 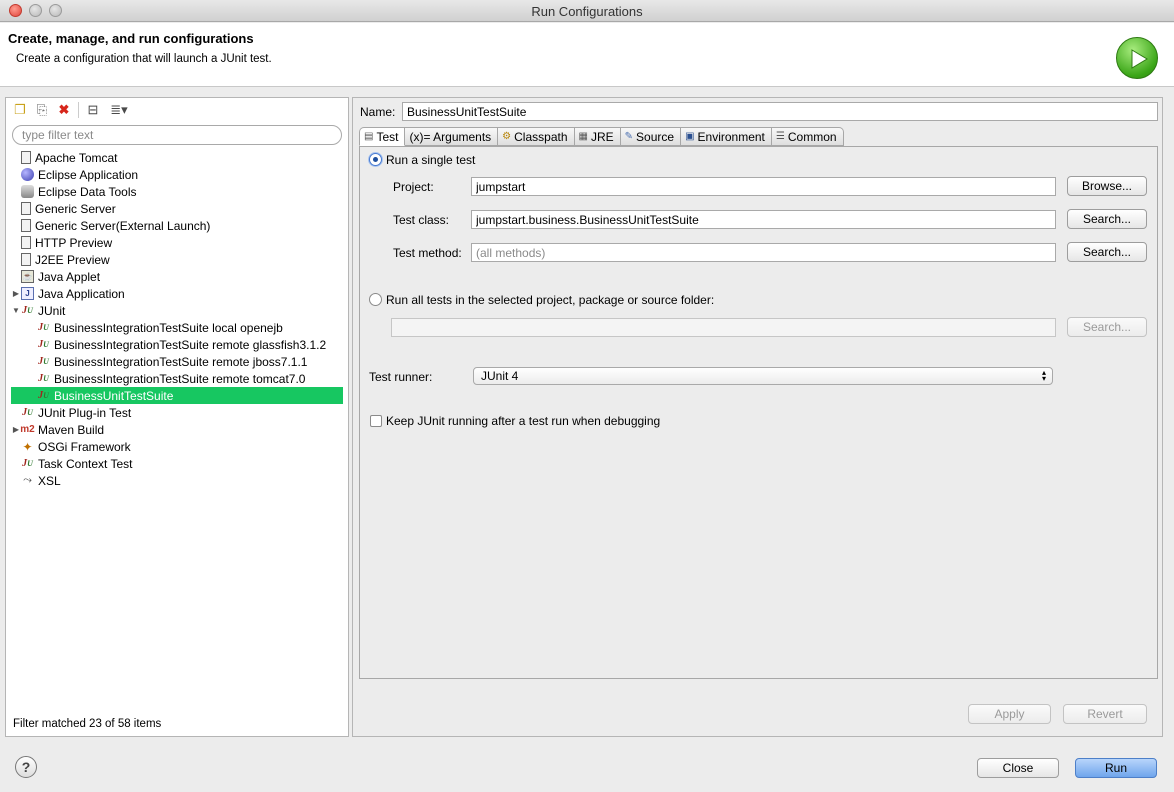 I want to click on collapse-arrow-icon: ▼, so click(x=16, y=310).